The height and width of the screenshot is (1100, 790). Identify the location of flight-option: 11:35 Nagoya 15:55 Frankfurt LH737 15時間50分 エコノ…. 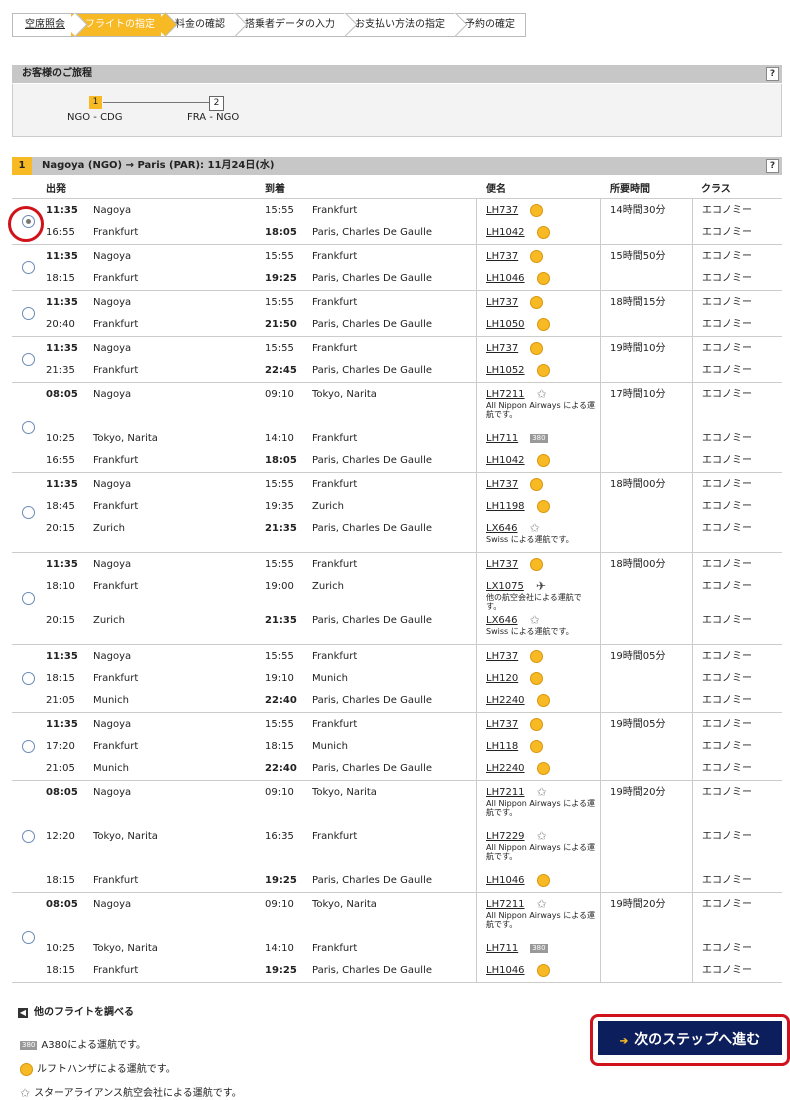
(397, 267).